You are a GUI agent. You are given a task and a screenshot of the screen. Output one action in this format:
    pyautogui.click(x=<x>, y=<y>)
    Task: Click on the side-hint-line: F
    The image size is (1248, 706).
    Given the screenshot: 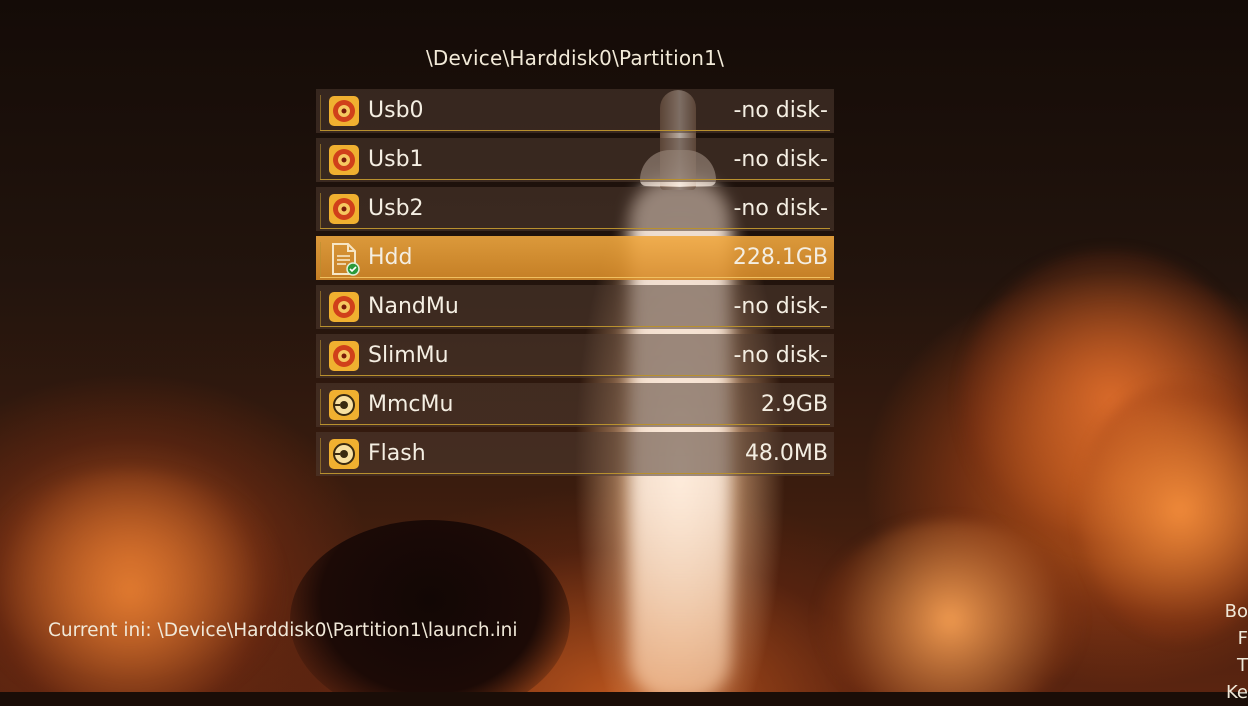 What is the action you would take?
    pyautogui.click(x=1242, y=638)
    